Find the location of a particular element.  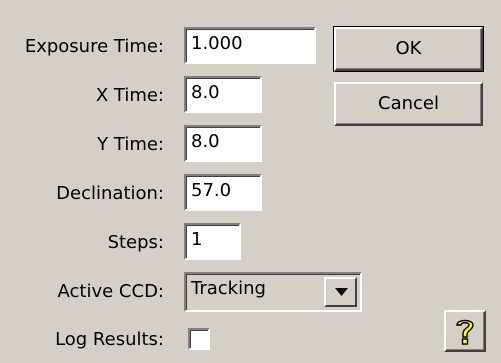

dropdown-arrow-button is located at coordinates (340, 292).